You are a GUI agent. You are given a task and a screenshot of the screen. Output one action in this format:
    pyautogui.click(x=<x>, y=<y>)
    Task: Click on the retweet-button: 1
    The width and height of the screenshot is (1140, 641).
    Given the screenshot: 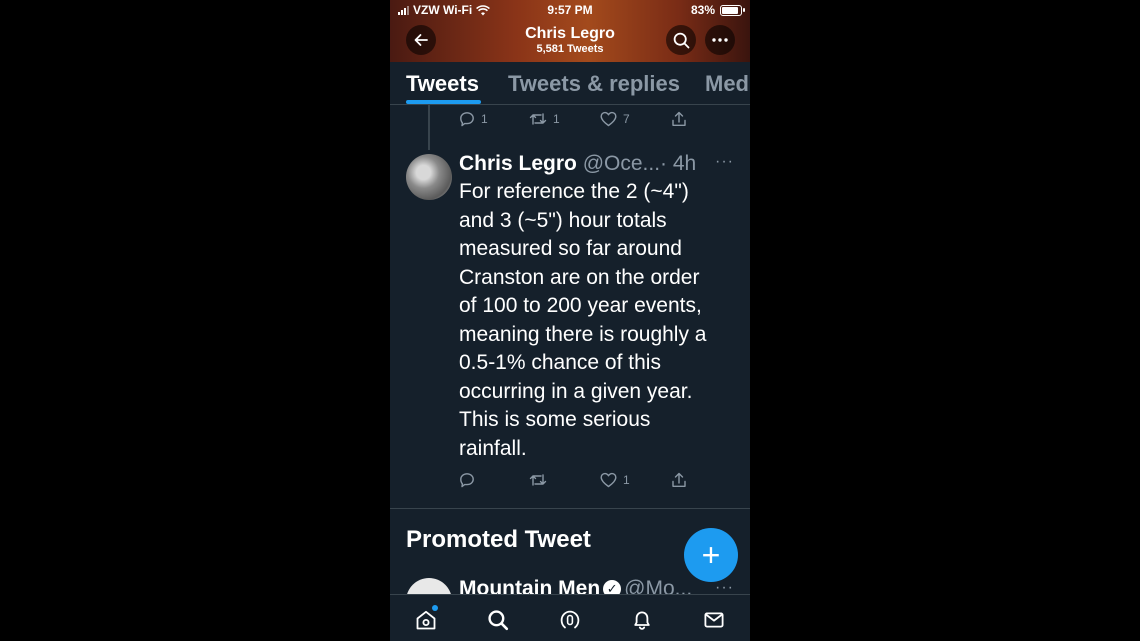 What is the action you would take?
    pyautogui.click(x=544, y=119)
    